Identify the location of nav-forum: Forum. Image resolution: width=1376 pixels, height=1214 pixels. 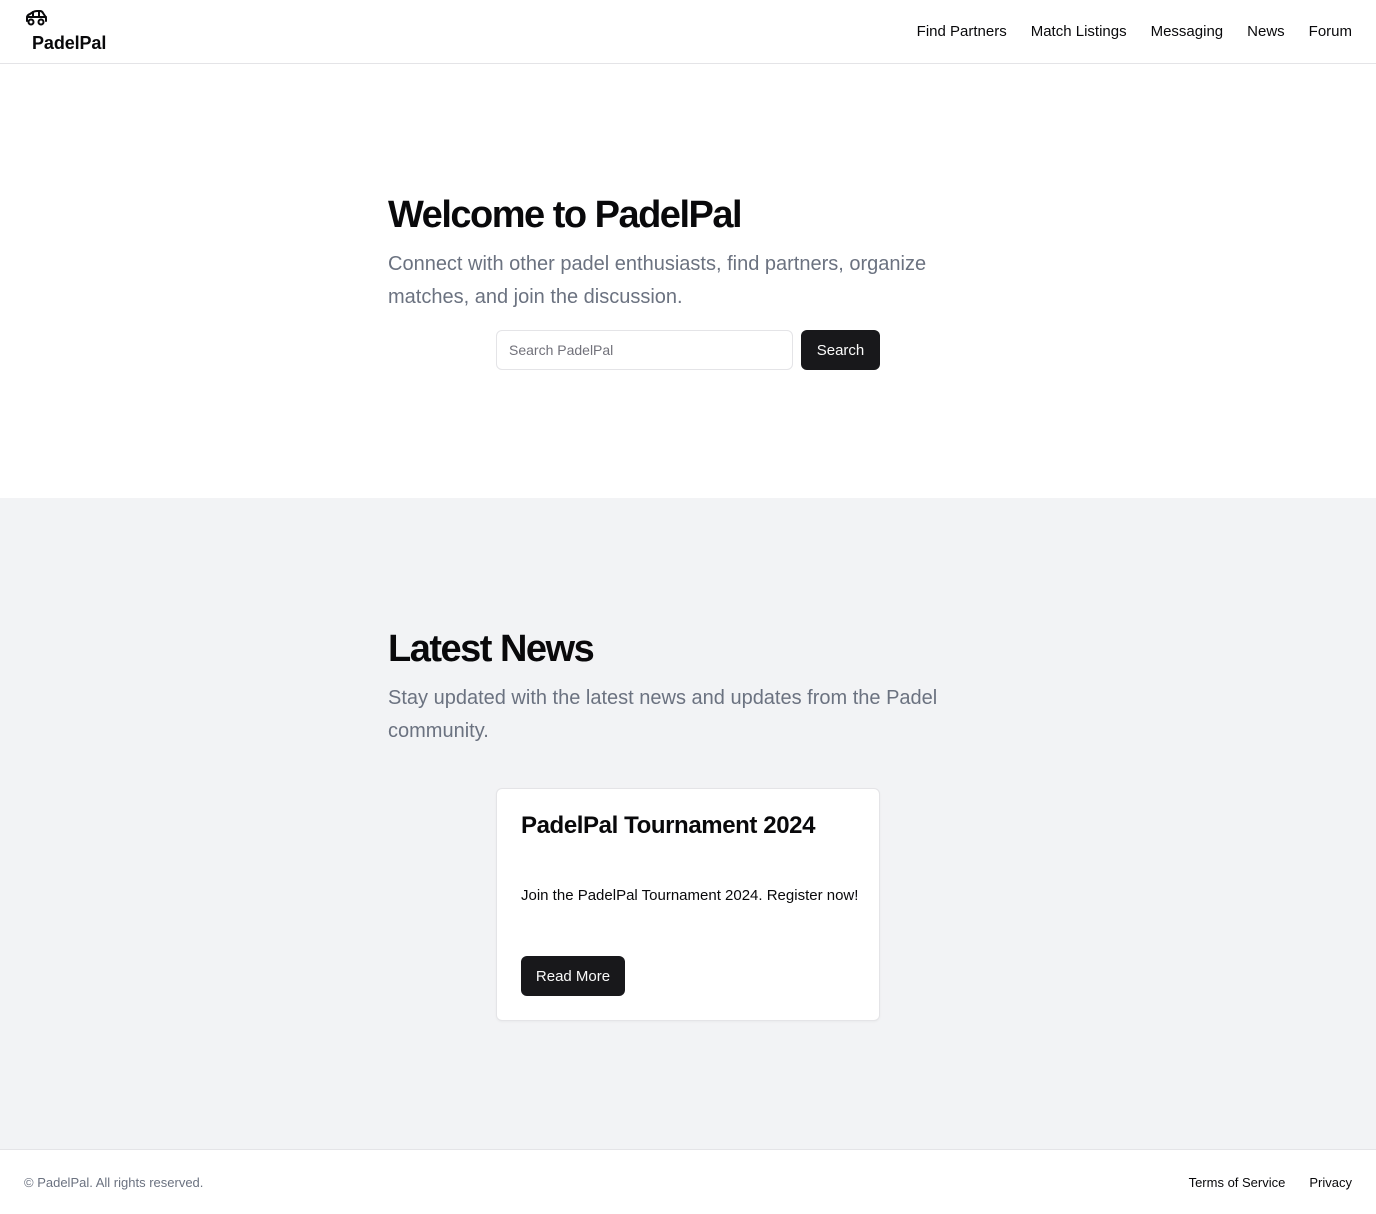
(1330, 32).